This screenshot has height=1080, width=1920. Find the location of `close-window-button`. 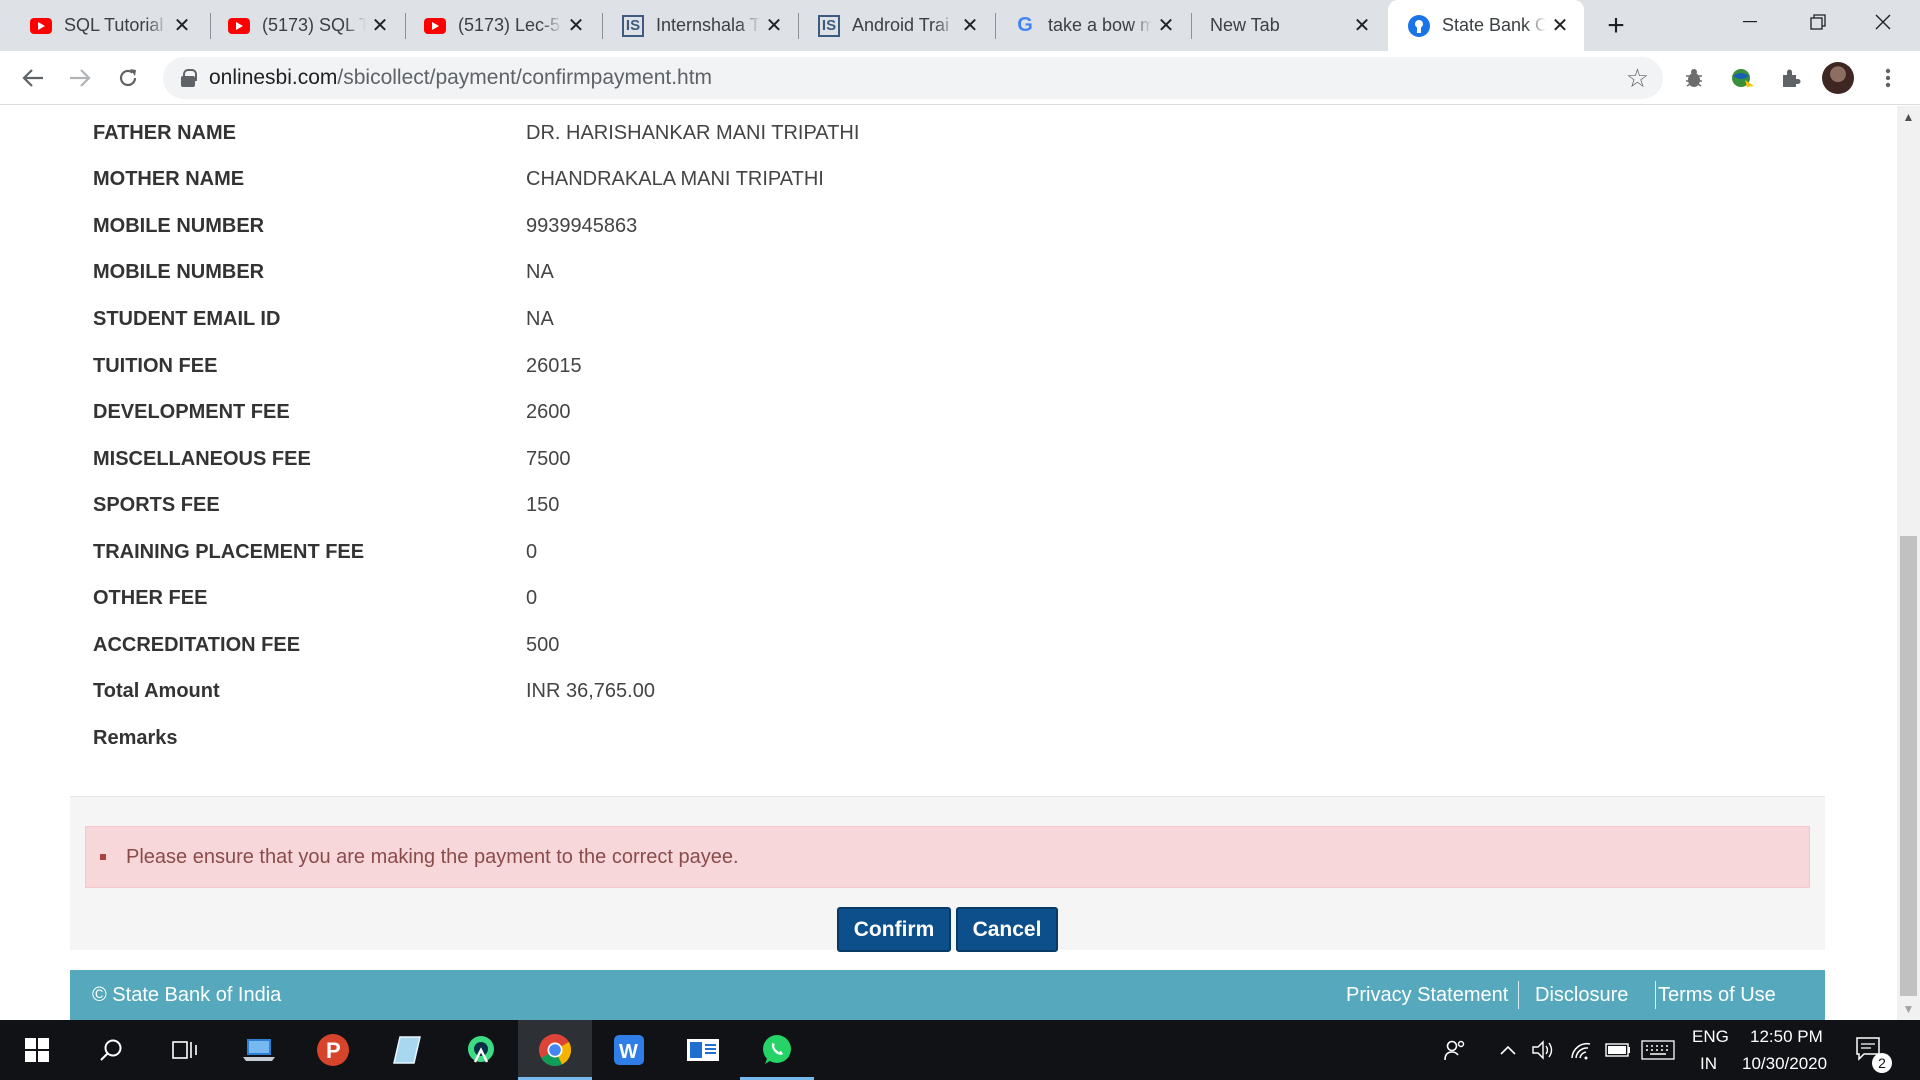

close-window-button is located at coordinates (1883, 22).